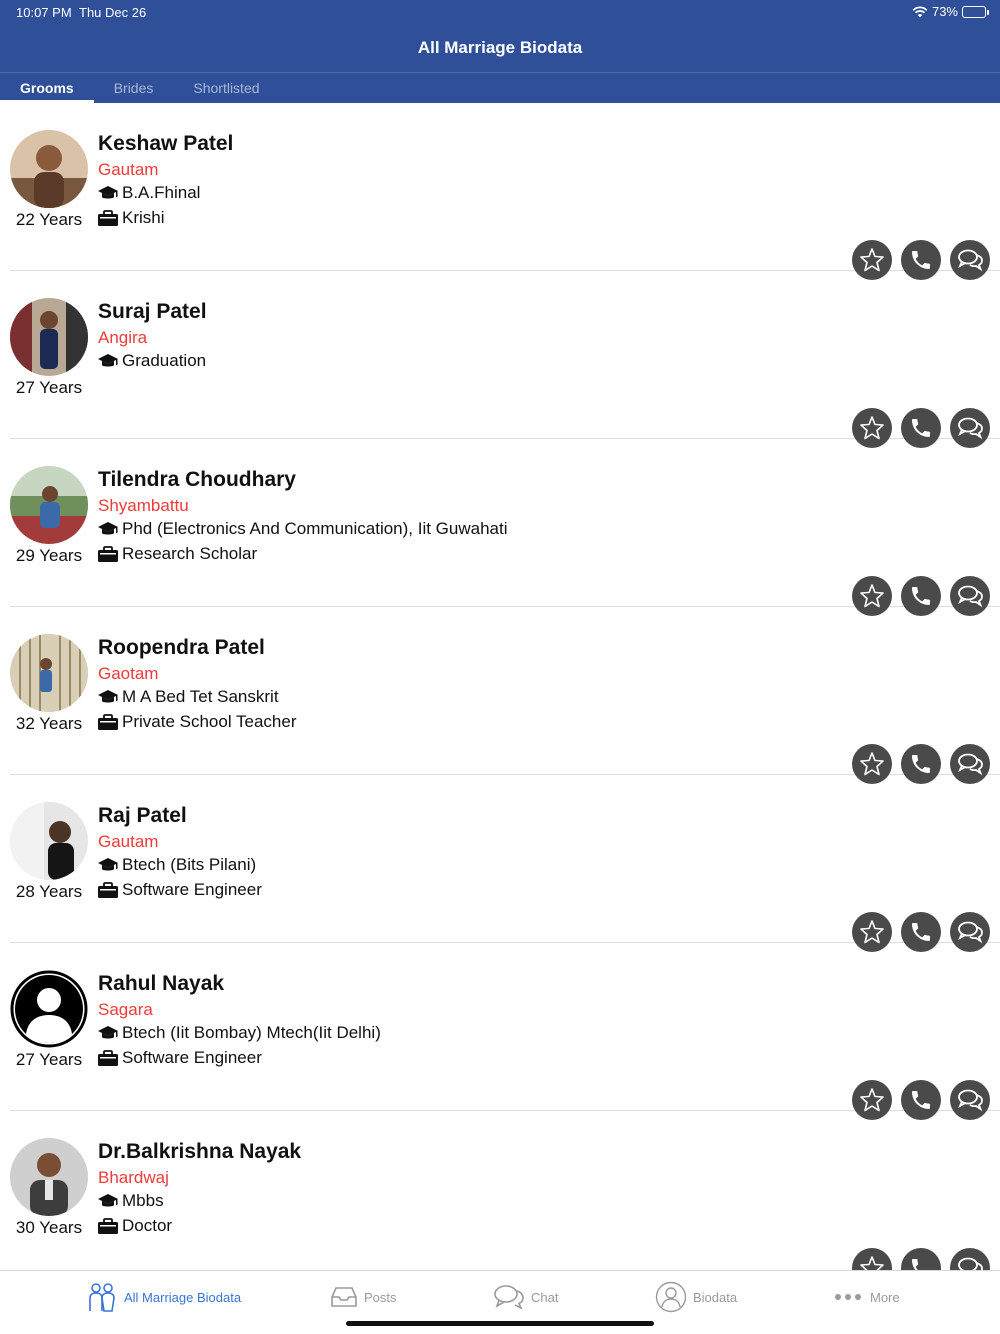 The width and height of the screenshot is (1000, 1334). I want to click on nav-biodata: Biodata, so click(696, 1297).